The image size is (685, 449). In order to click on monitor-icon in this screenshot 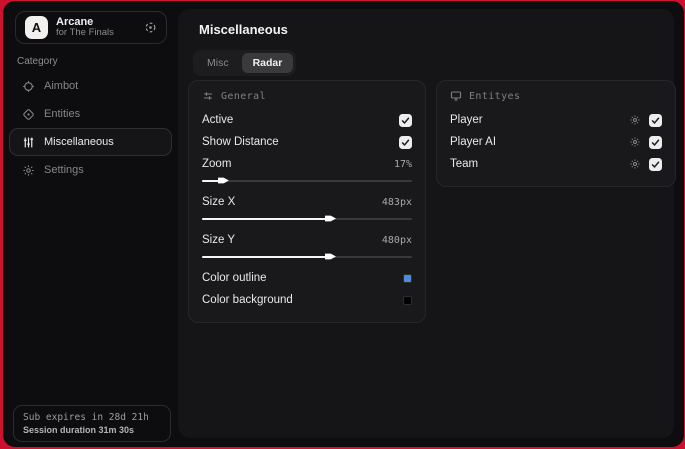, I will do `click(456, 96)`.